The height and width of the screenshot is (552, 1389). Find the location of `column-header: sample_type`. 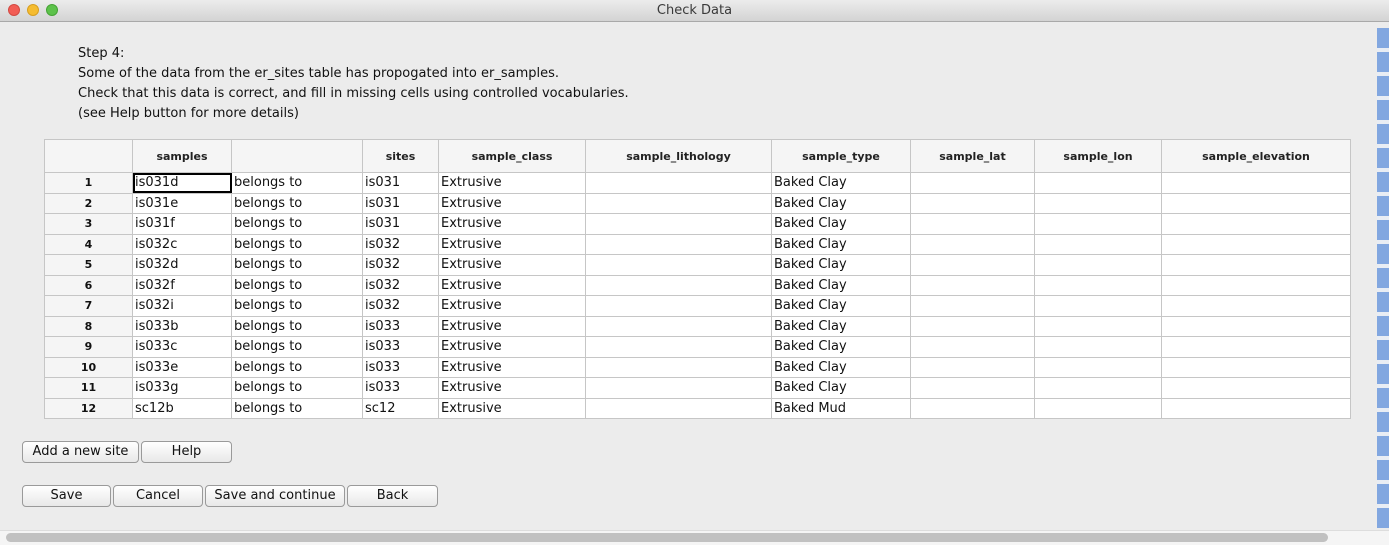

column-header: sample_type is located at coordinates (841, 156).